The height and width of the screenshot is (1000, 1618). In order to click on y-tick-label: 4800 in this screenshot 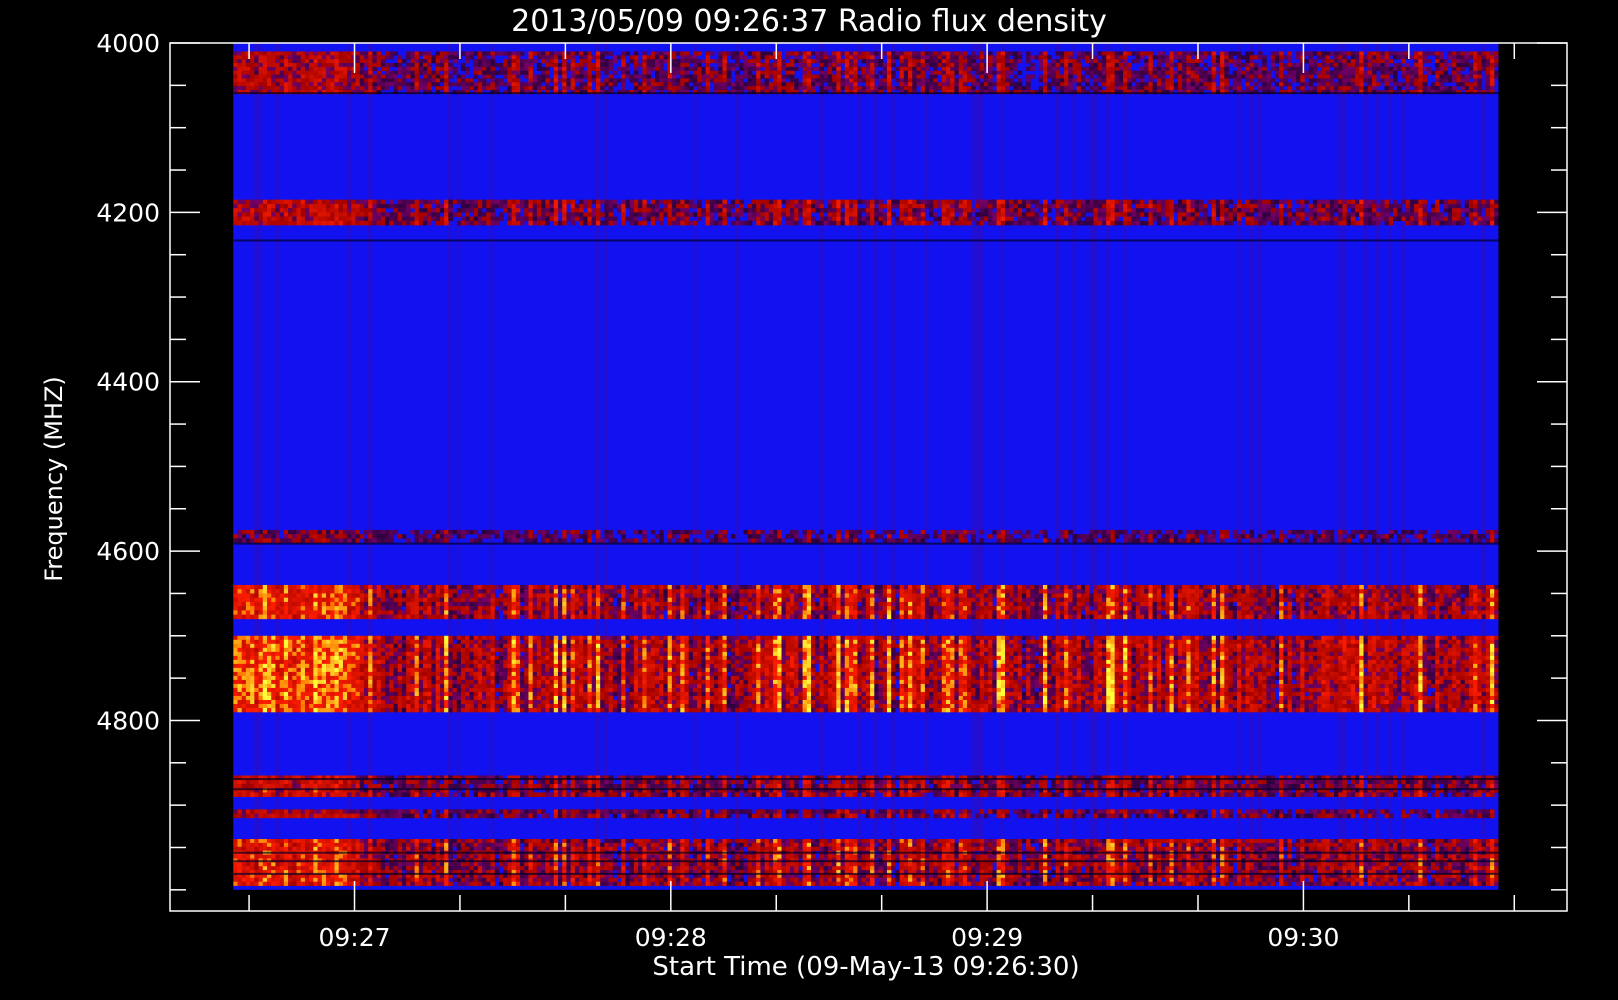, I will do `click(128, 720)`.